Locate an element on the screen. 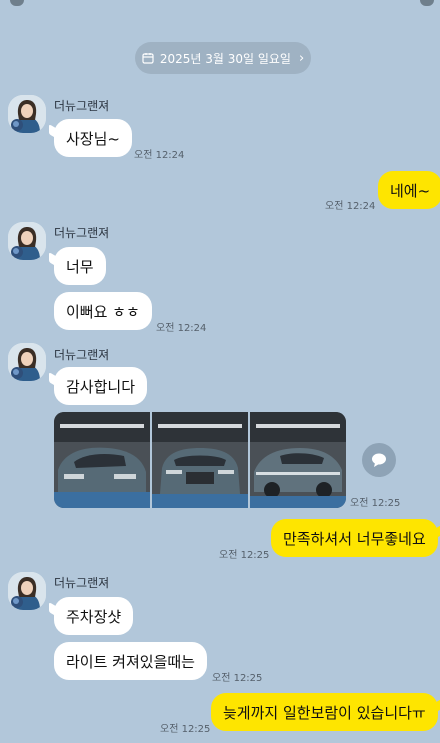  message-bubble-outgoing: 늦게까지 일한보람이 있습니다ㅠ is located at coordinates (324, 712).